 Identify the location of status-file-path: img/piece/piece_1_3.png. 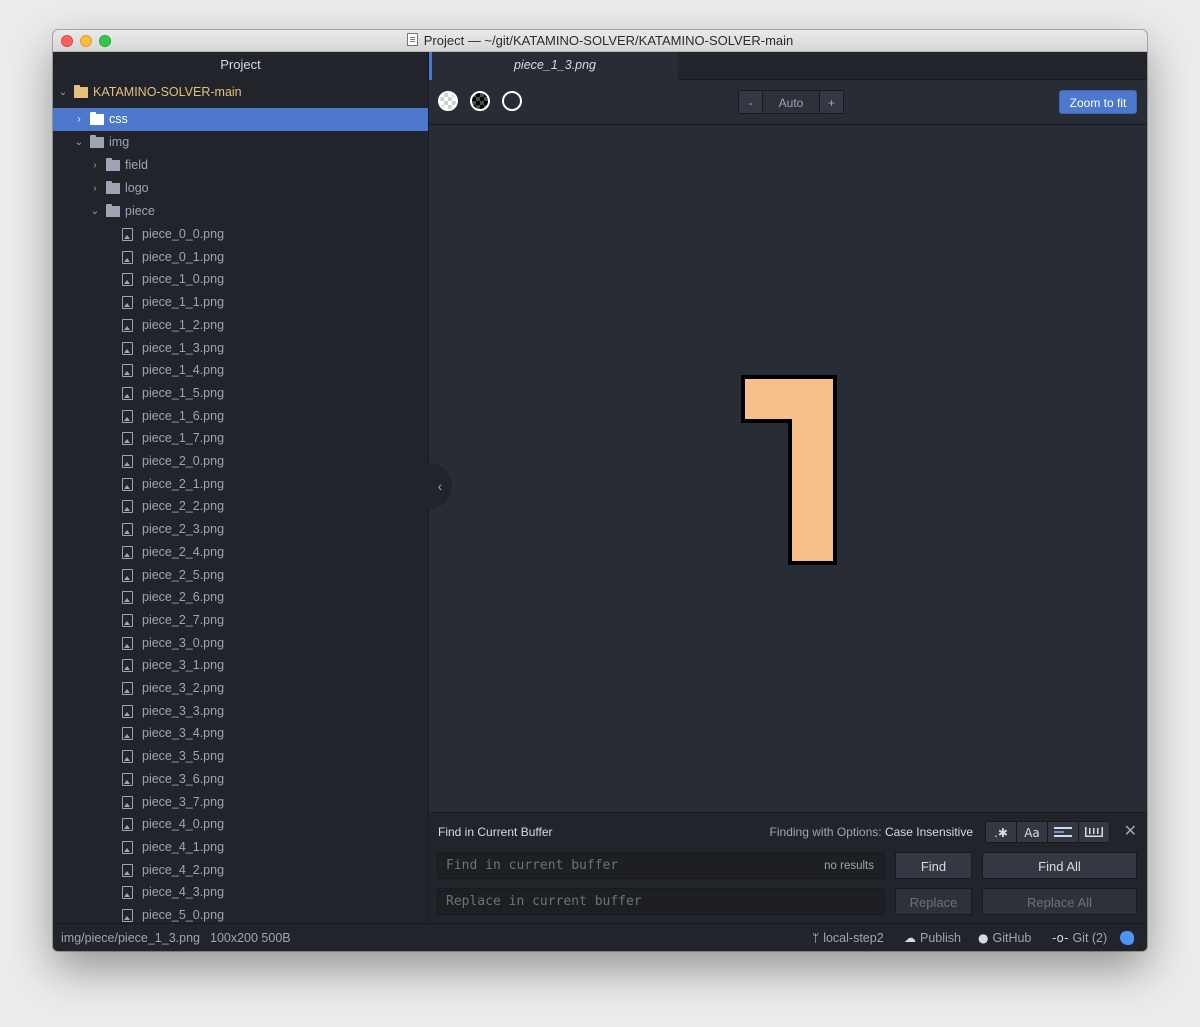
(130, 937).